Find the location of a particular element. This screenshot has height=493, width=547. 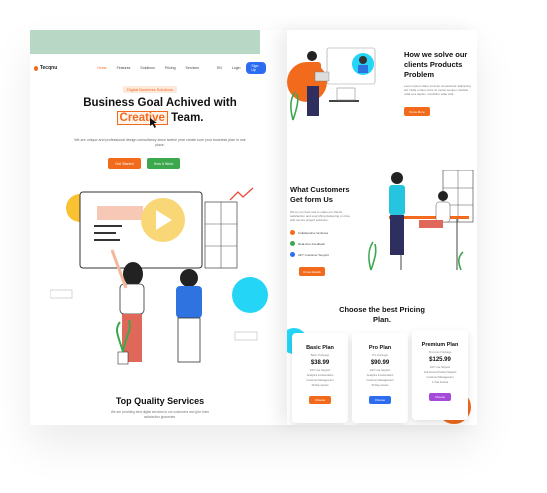

logo-icon is located at coordinates (36, 68).